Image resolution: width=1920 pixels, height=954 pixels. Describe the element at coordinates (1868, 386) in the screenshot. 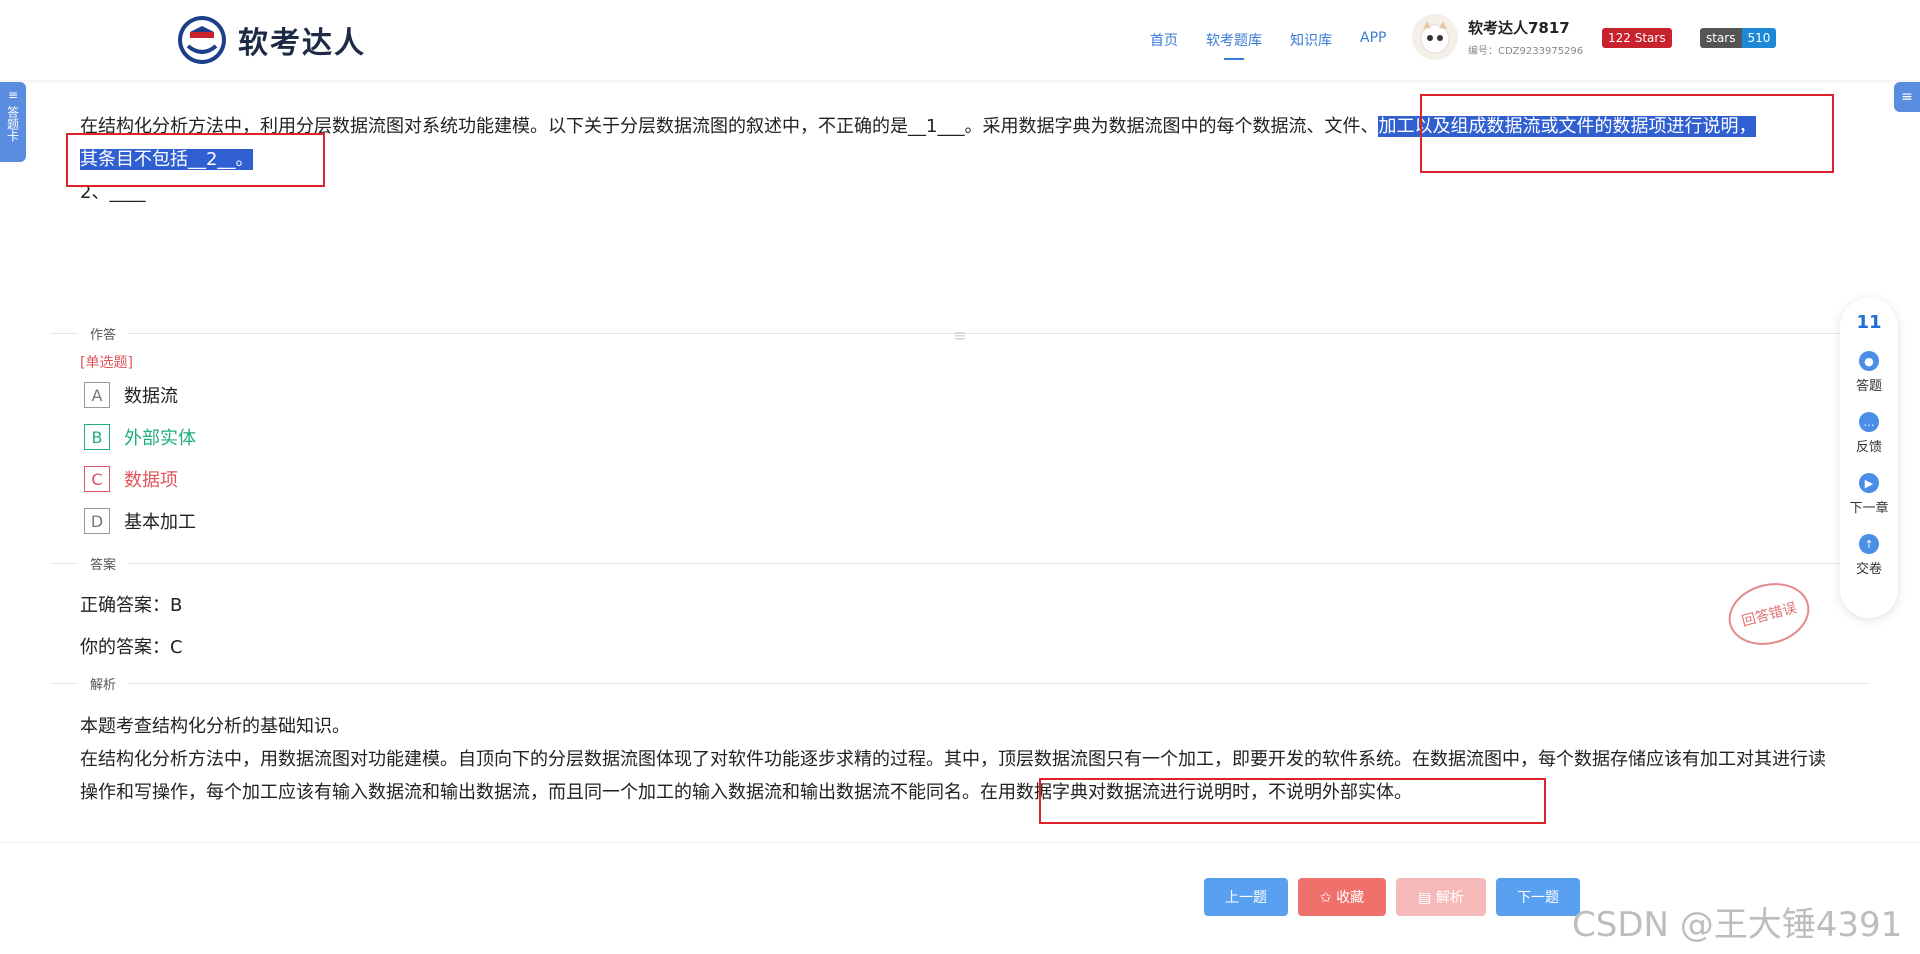

I see `answer-button-label: 答题` at that location.